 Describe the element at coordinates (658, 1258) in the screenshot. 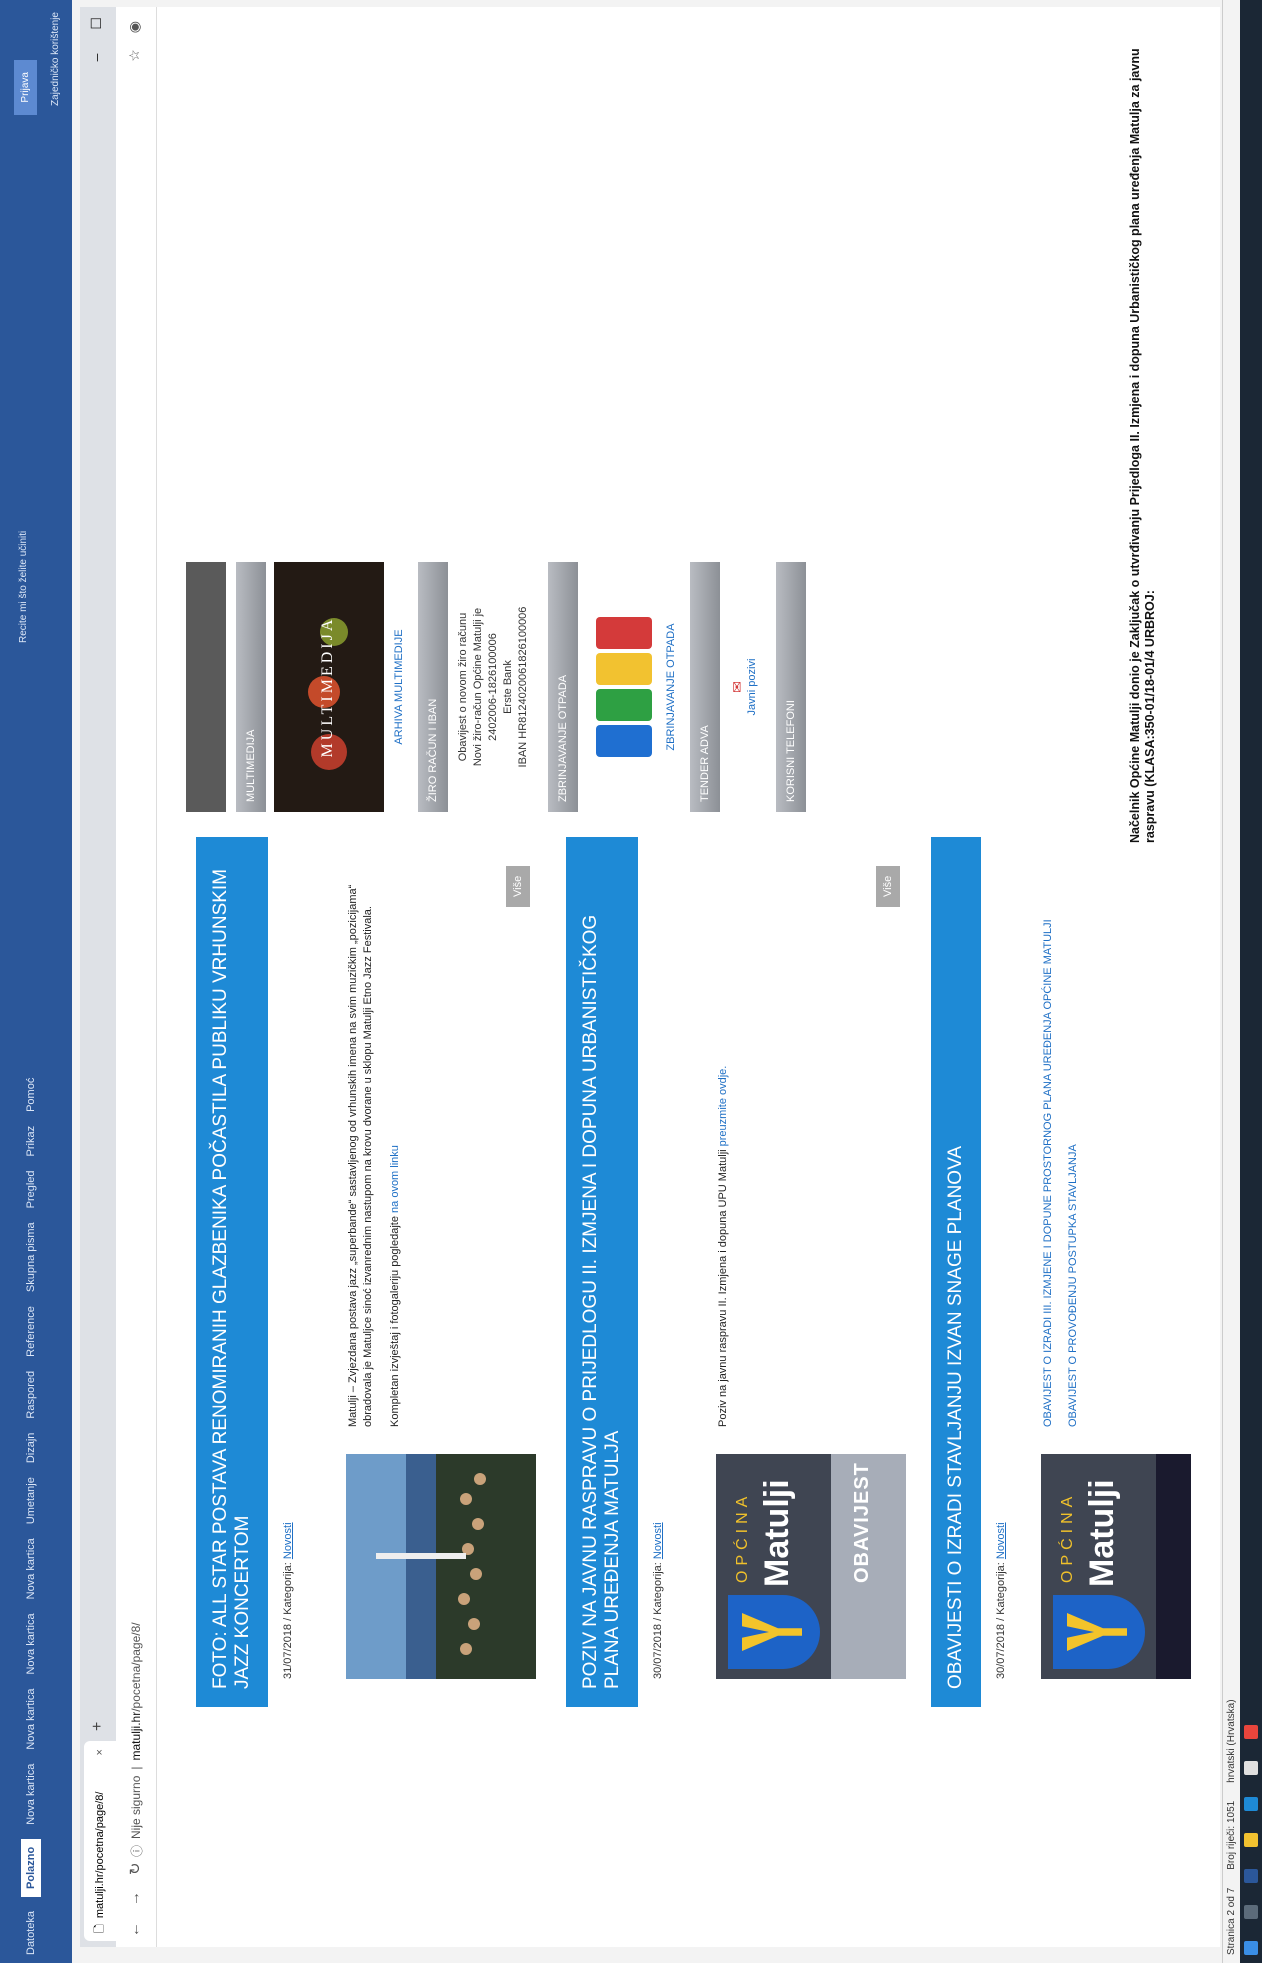

I see `post-2-meta: 30/07/2018 / Kategorija: Novosti` at that location.